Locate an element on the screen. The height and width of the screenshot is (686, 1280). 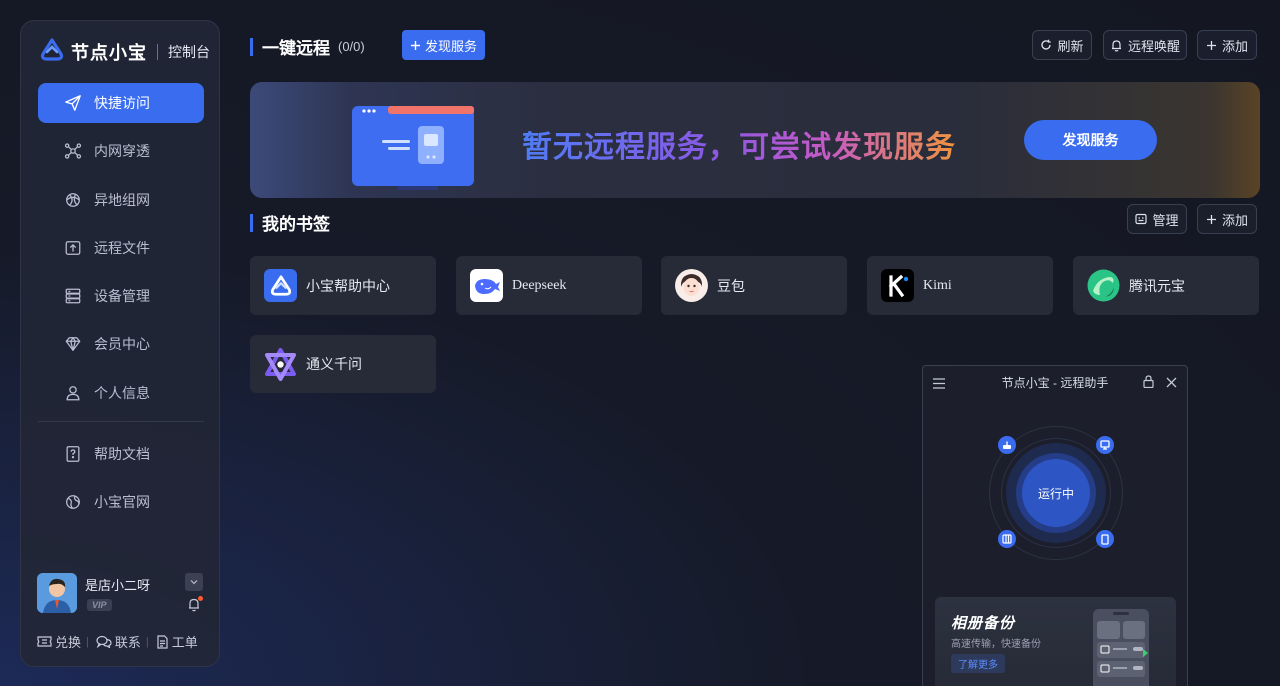
user-menu-toggle is located at coordinates (194, 582).